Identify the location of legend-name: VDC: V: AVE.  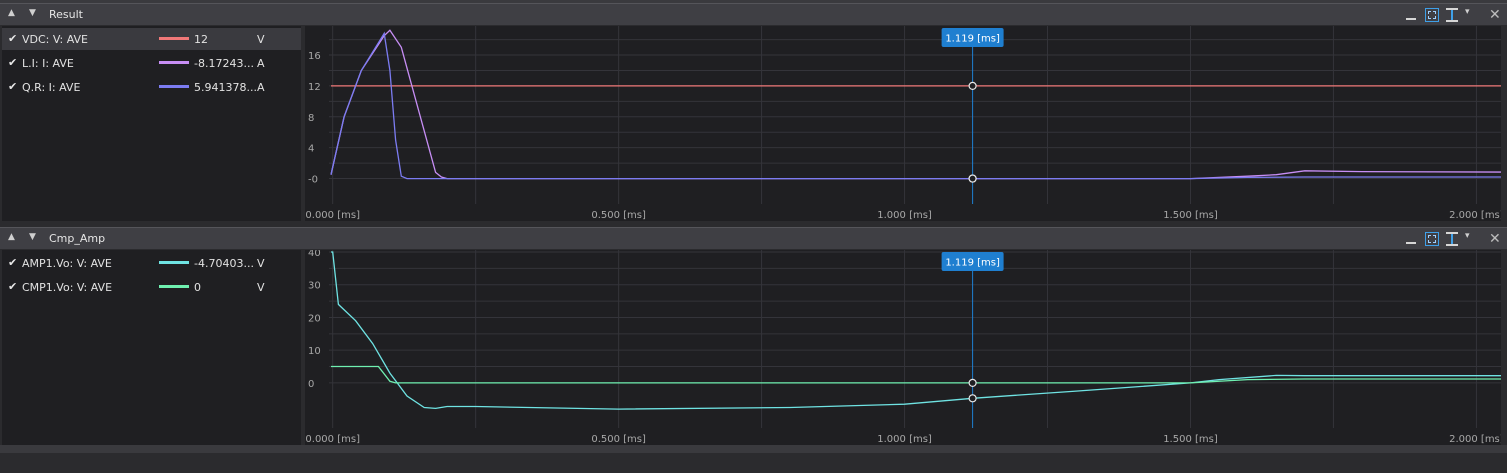
(55, 39).